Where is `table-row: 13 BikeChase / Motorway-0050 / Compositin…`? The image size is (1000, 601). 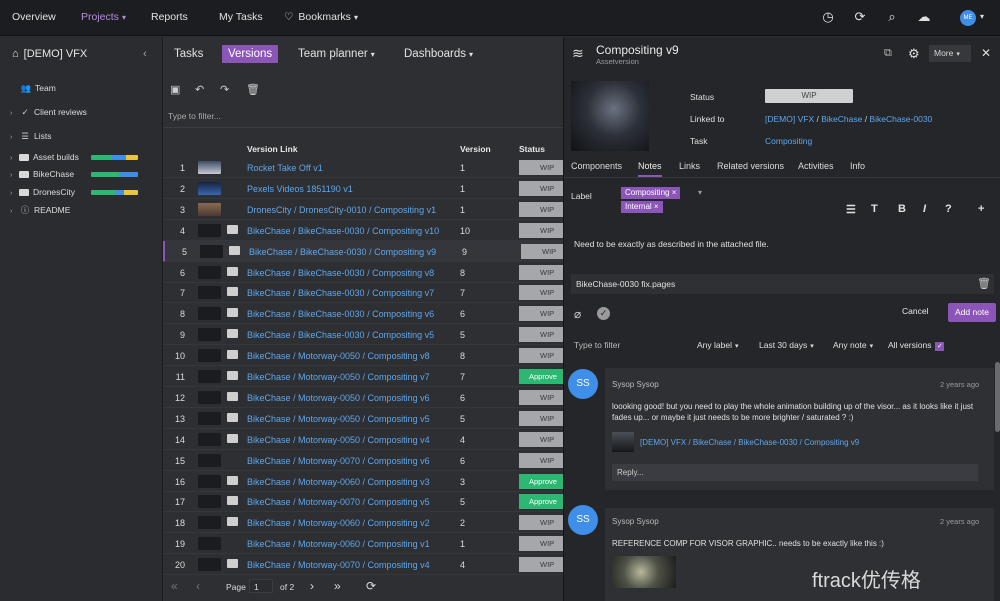
table-row: 13 BikeChase / Motorway-0050 / Compositin… is located at coordinates (369, 418).